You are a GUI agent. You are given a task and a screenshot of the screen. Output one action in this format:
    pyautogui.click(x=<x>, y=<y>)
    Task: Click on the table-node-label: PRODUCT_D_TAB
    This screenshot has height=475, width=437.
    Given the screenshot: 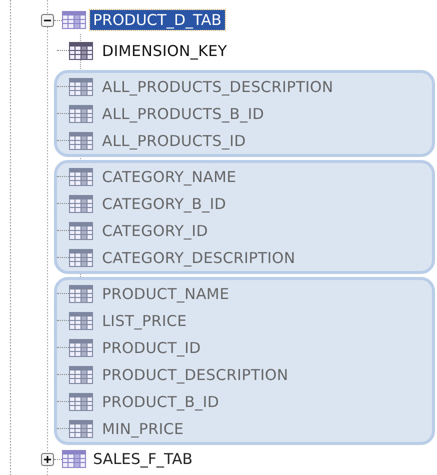 What is the action you would take?
    pyautogui.click(x=157, y=20)
    